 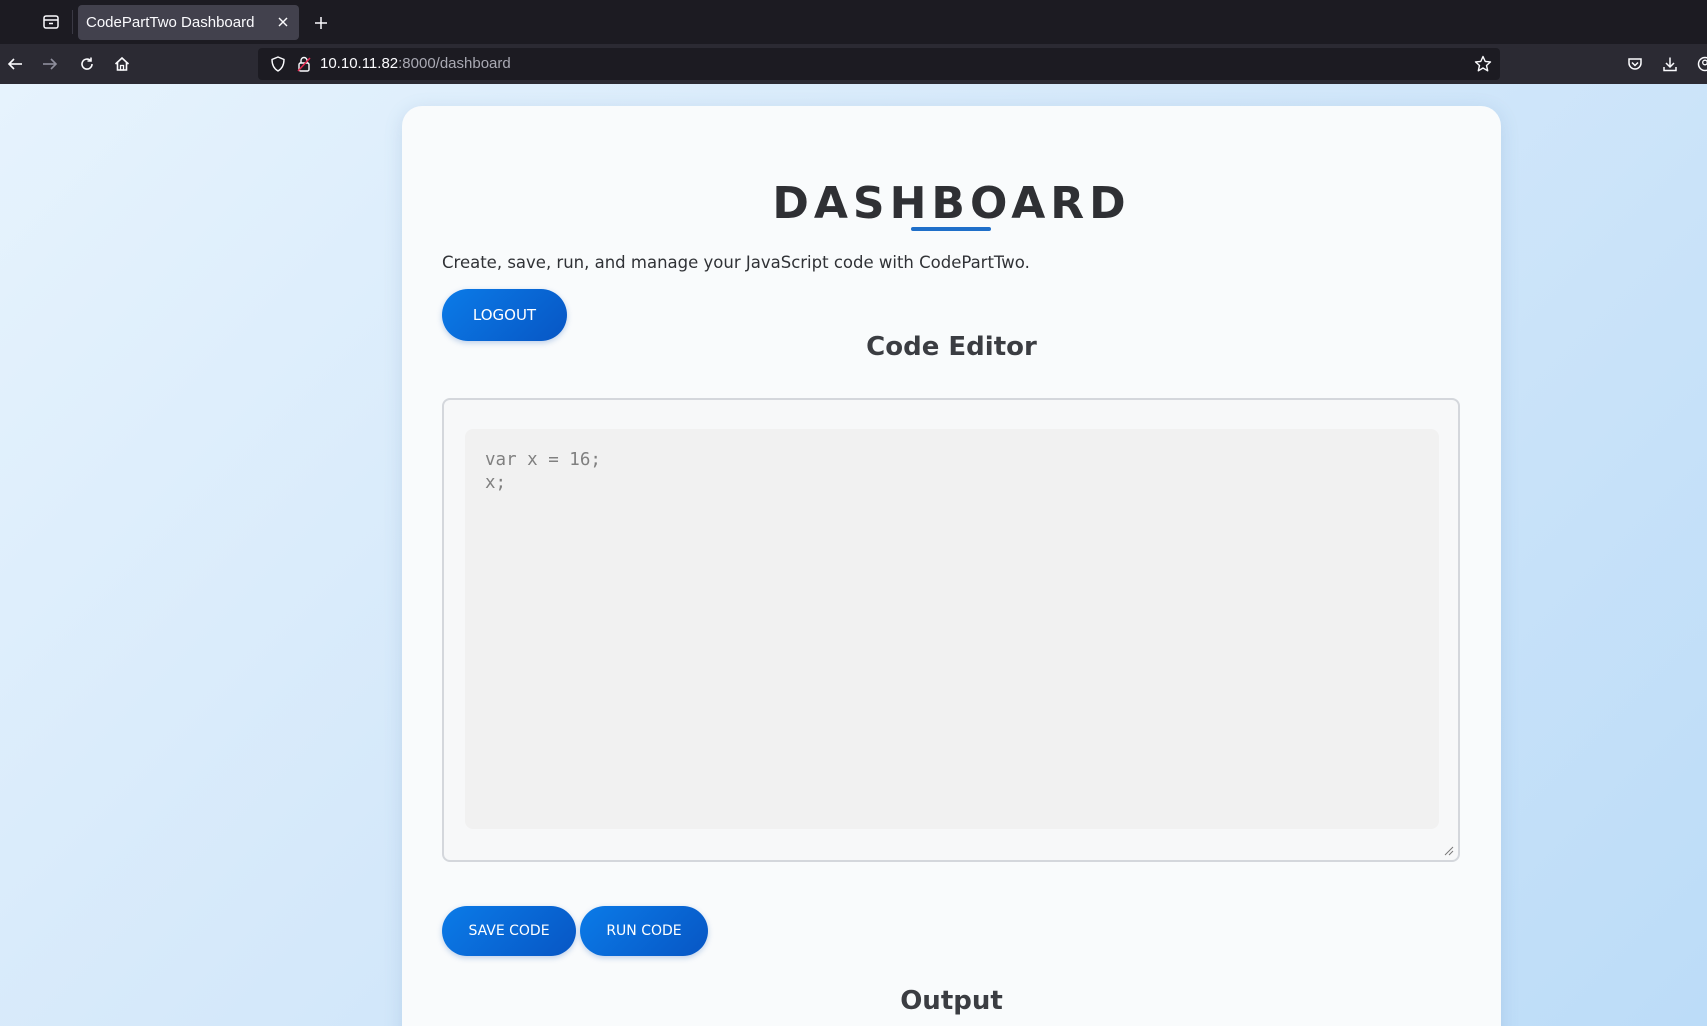 I want to click on new-tab-plus-icon, so click(x=321, y=23).